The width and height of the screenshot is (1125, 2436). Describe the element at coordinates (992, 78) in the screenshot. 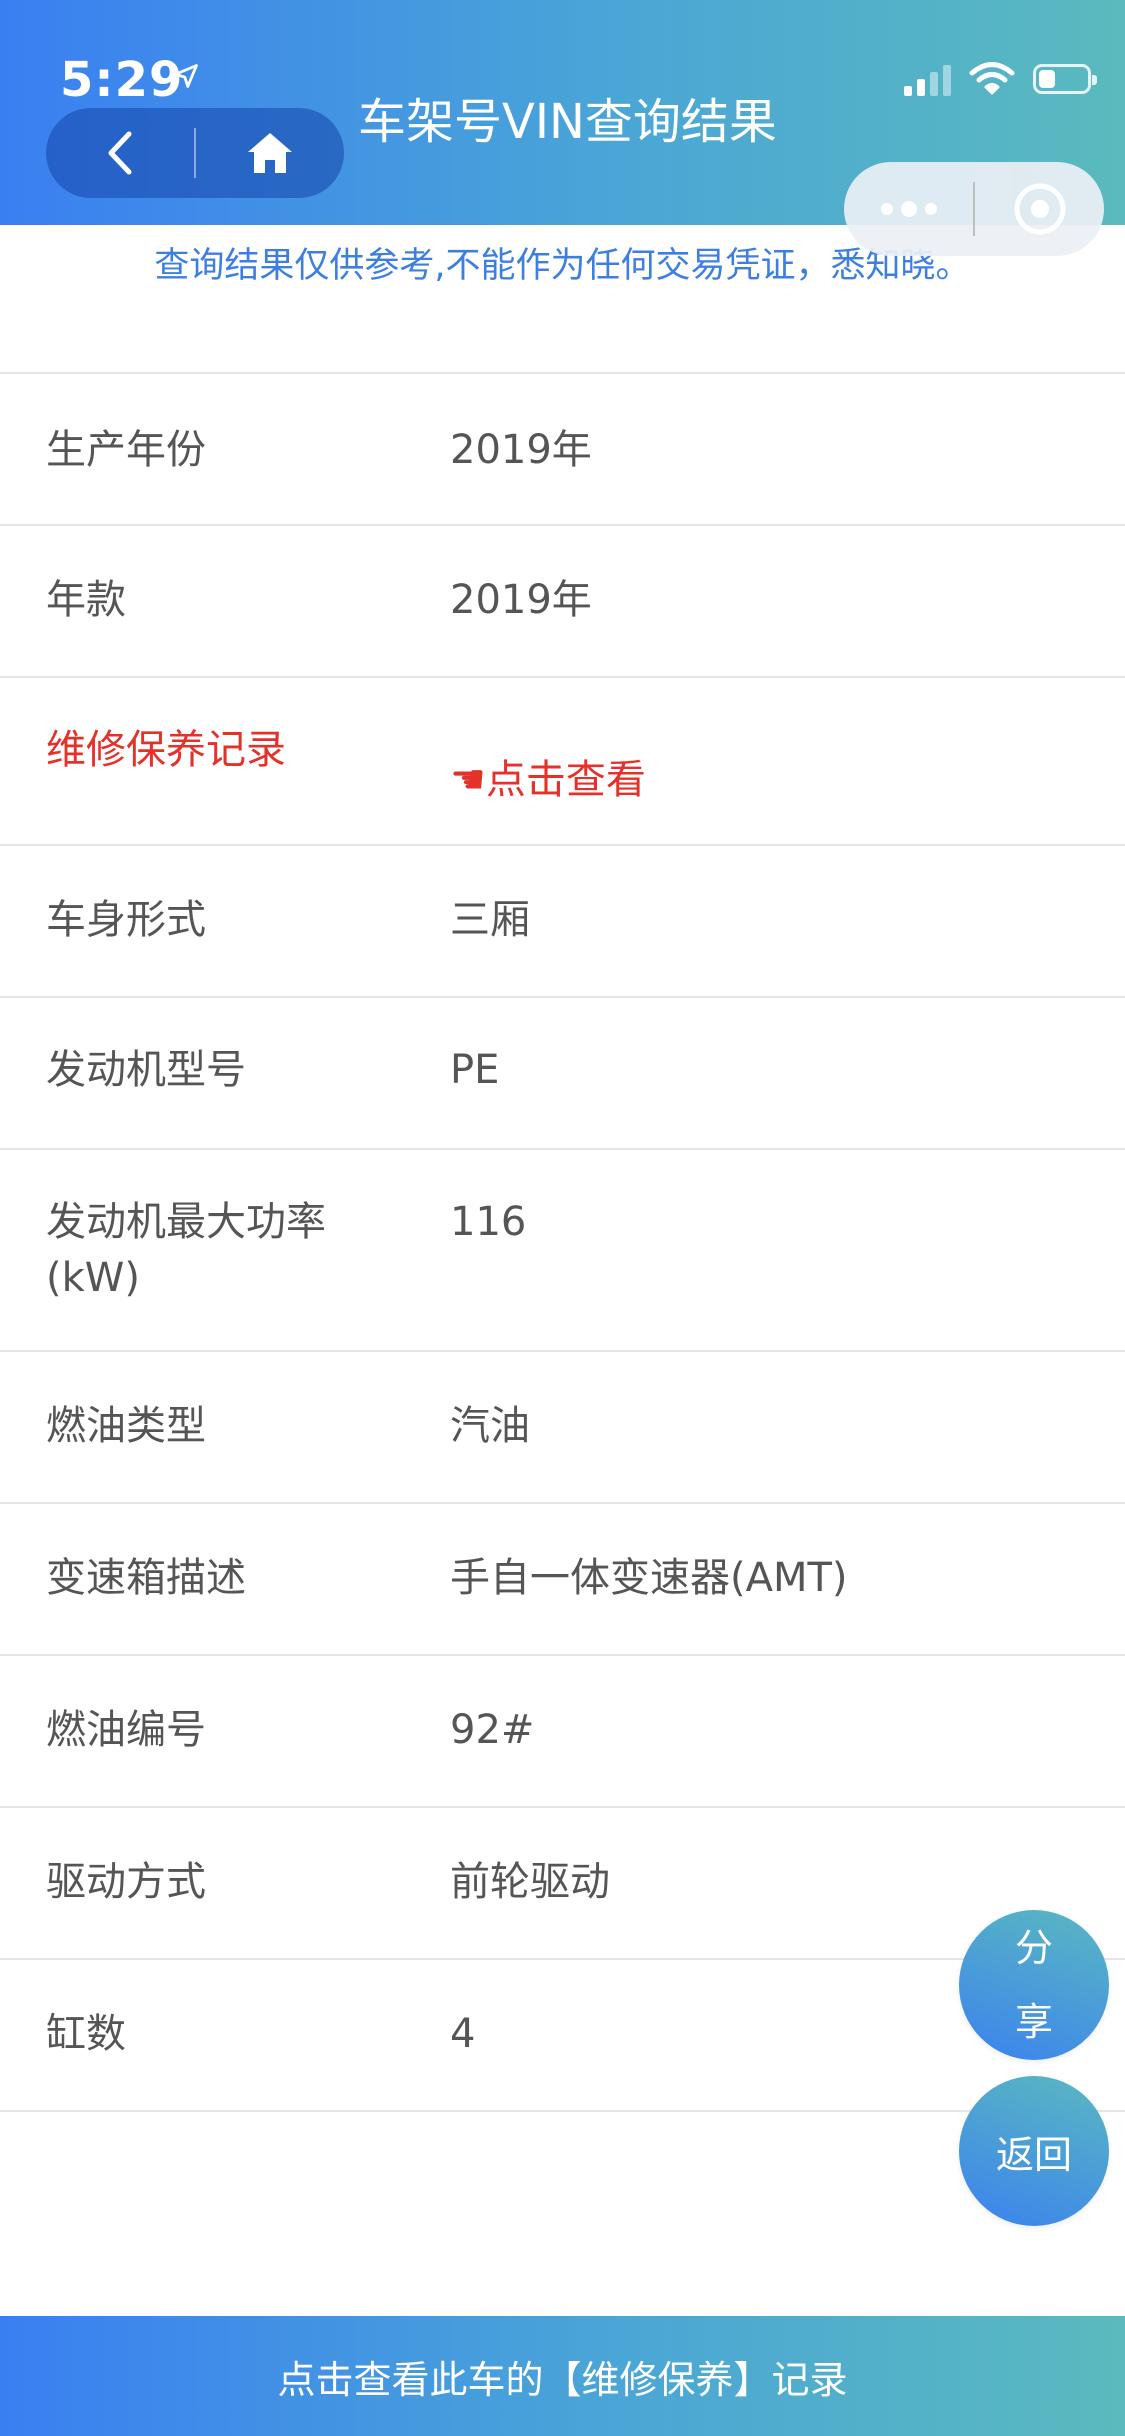

I see `wifi-icon` at that location.